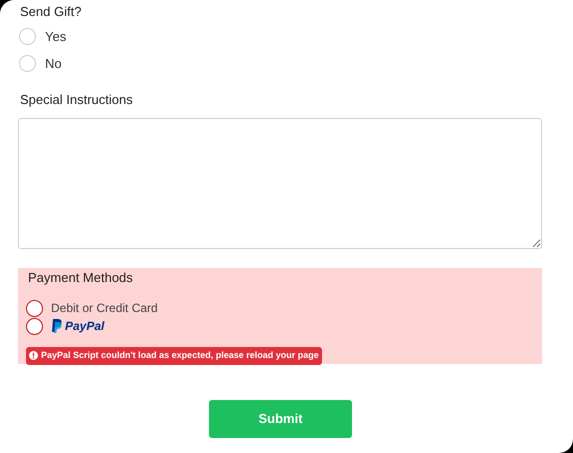  What do you see at coordinates (56, 326) in the screenshot?
I see `paypal-icon` at bounding box center [56, 326].